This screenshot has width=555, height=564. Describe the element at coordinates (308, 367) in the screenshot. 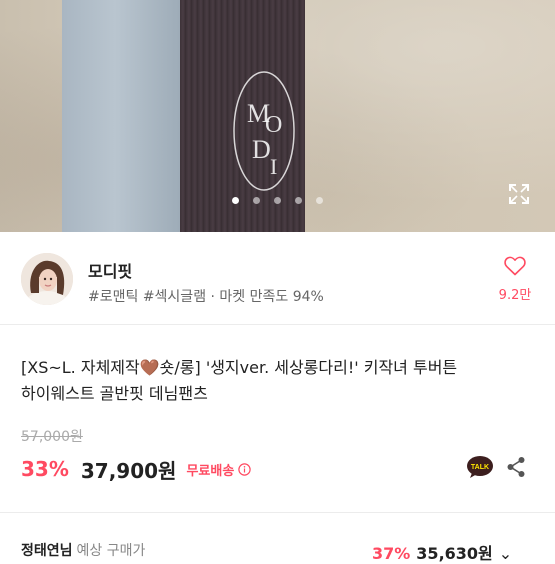

I see `product-title-part2: 숏/롱] '생지ver. 세상롱다리!' 키작녀 투버튼` at that location.